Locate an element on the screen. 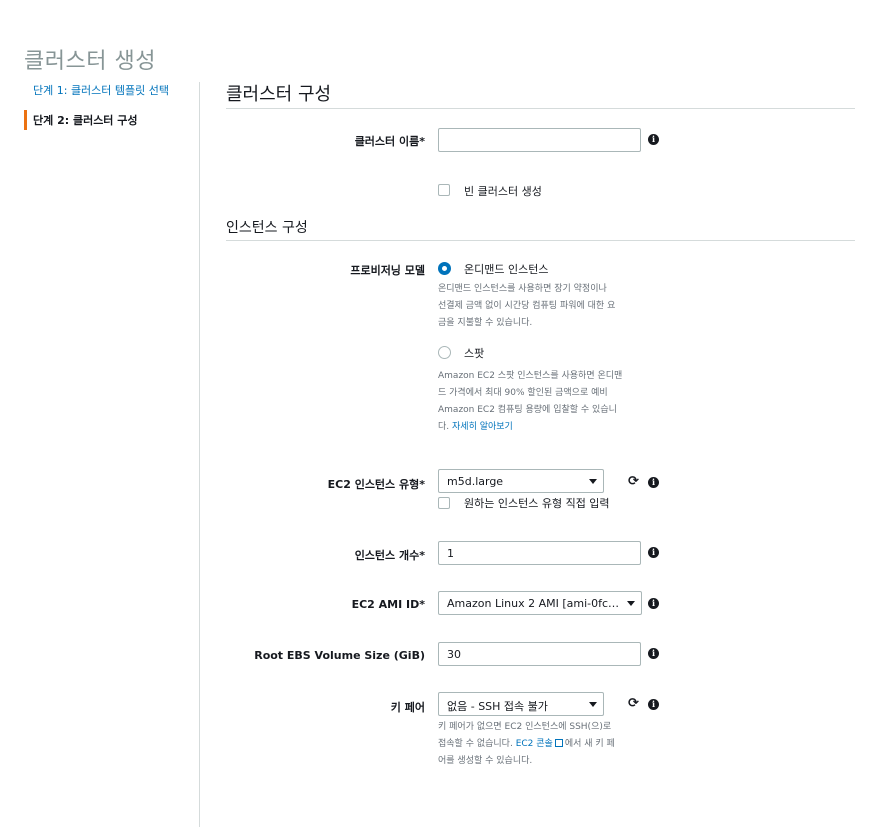 The height and width of the screenshot is (827, 880). external-link-icon is located at coordinates (558, 743).